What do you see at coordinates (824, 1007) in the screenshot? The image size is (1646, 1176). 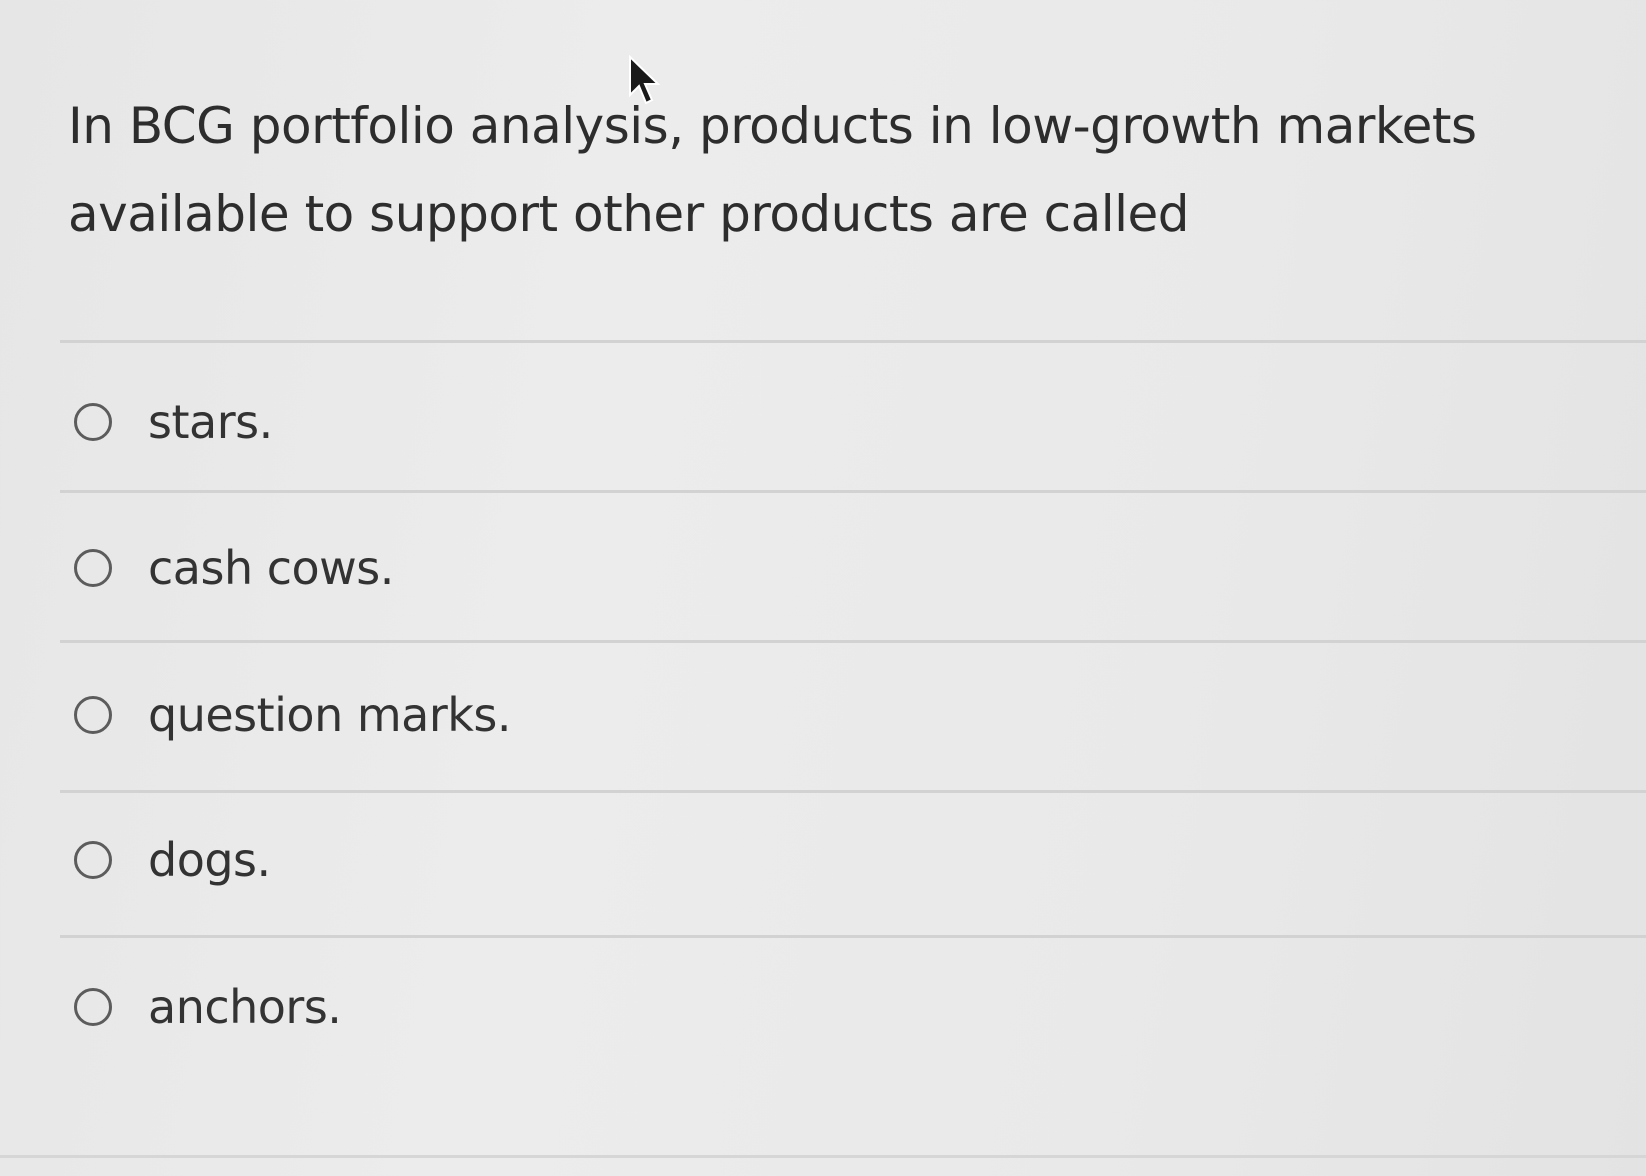 I see `answer-option-anchors: anchors.` at bounding box center [824, 1007].